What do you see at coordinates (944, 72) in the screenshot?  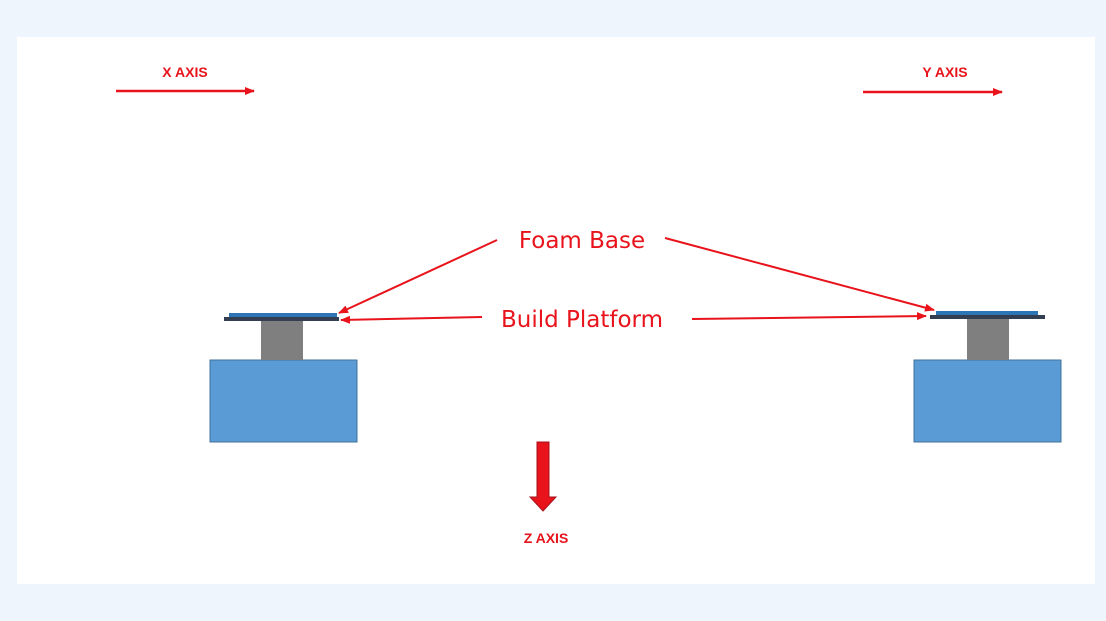 I see `y-axis-label: Y AXIS` at bounding box center [944, 72].